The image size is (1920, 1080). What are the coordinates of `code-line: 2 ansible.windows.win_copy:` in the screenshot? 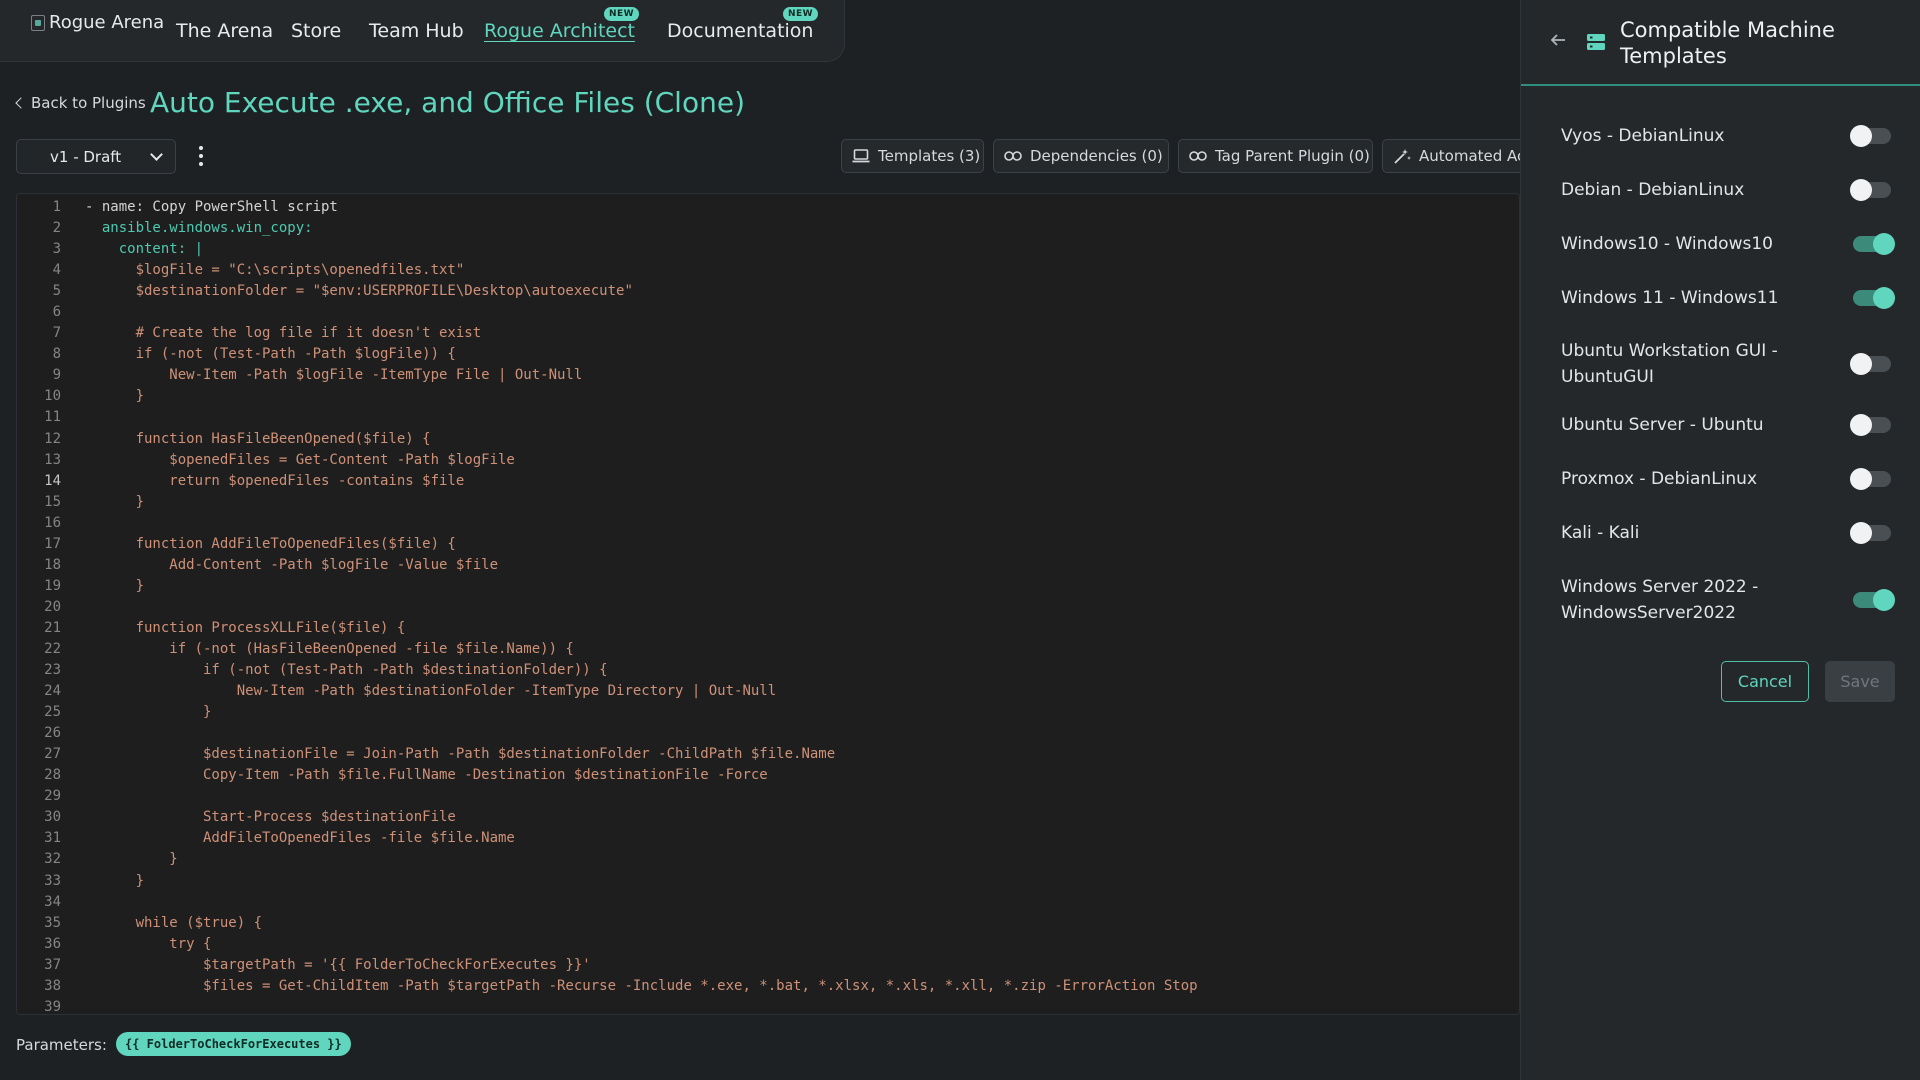 It's located at (768, 228).